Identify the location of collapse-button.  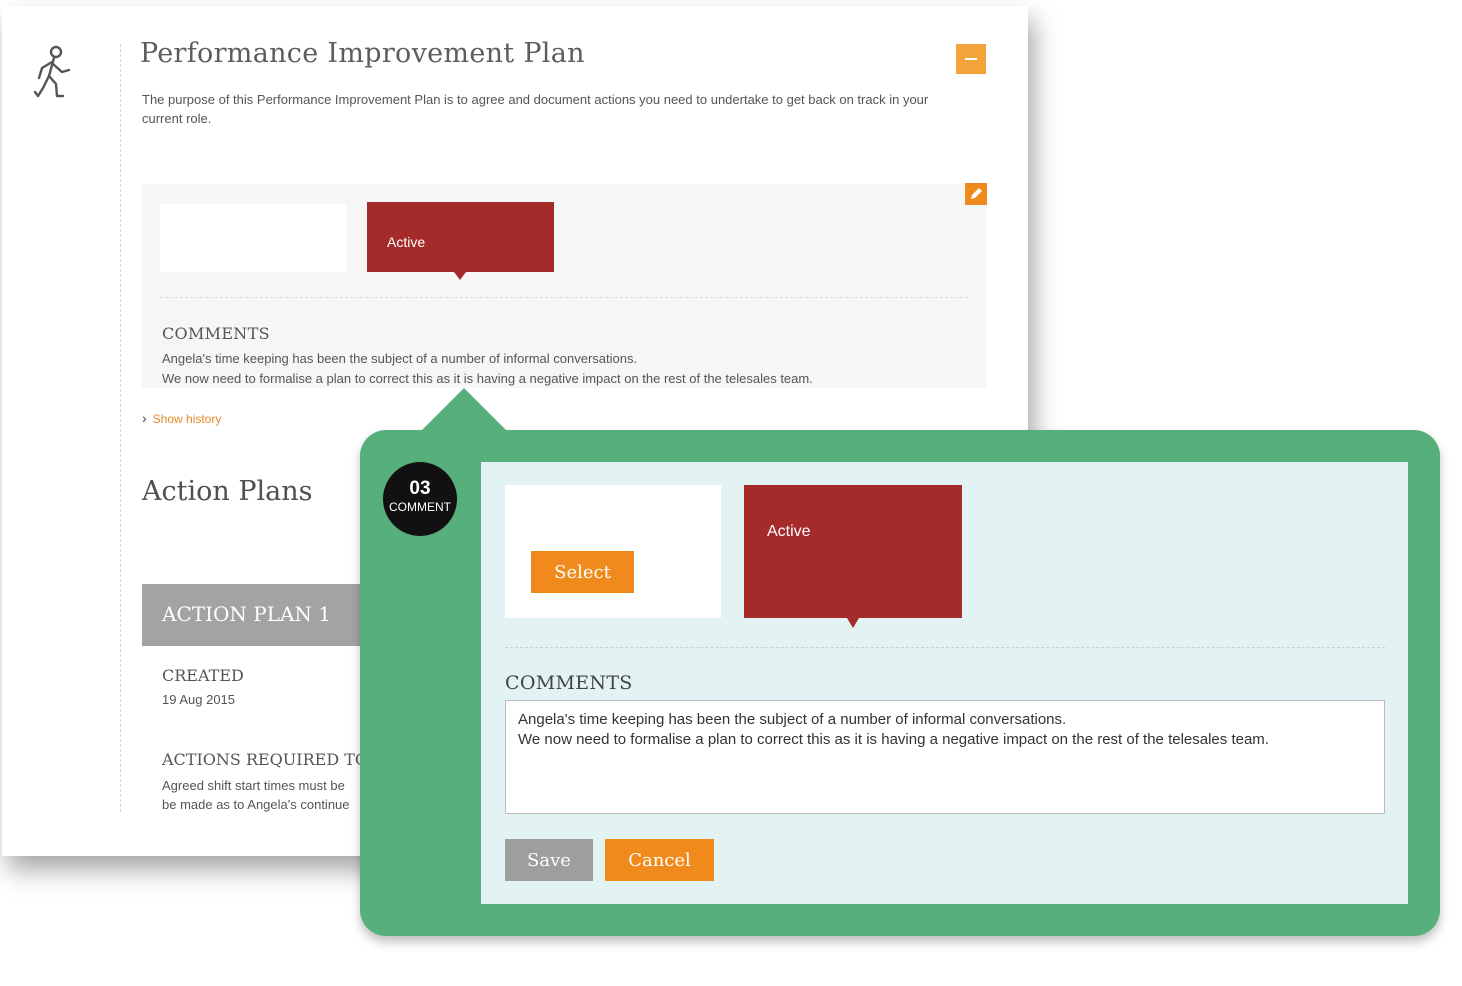
(971, 59).